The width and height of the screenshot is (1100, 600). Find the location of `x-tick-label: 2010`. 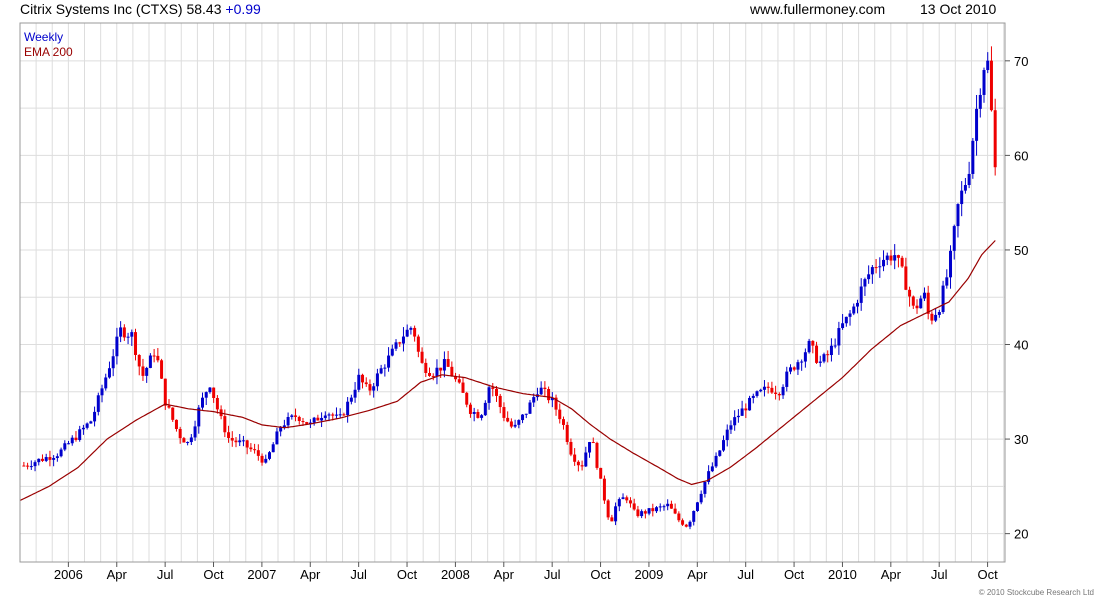

x-tick-label: 2010 is located at coordinates (842, 574).